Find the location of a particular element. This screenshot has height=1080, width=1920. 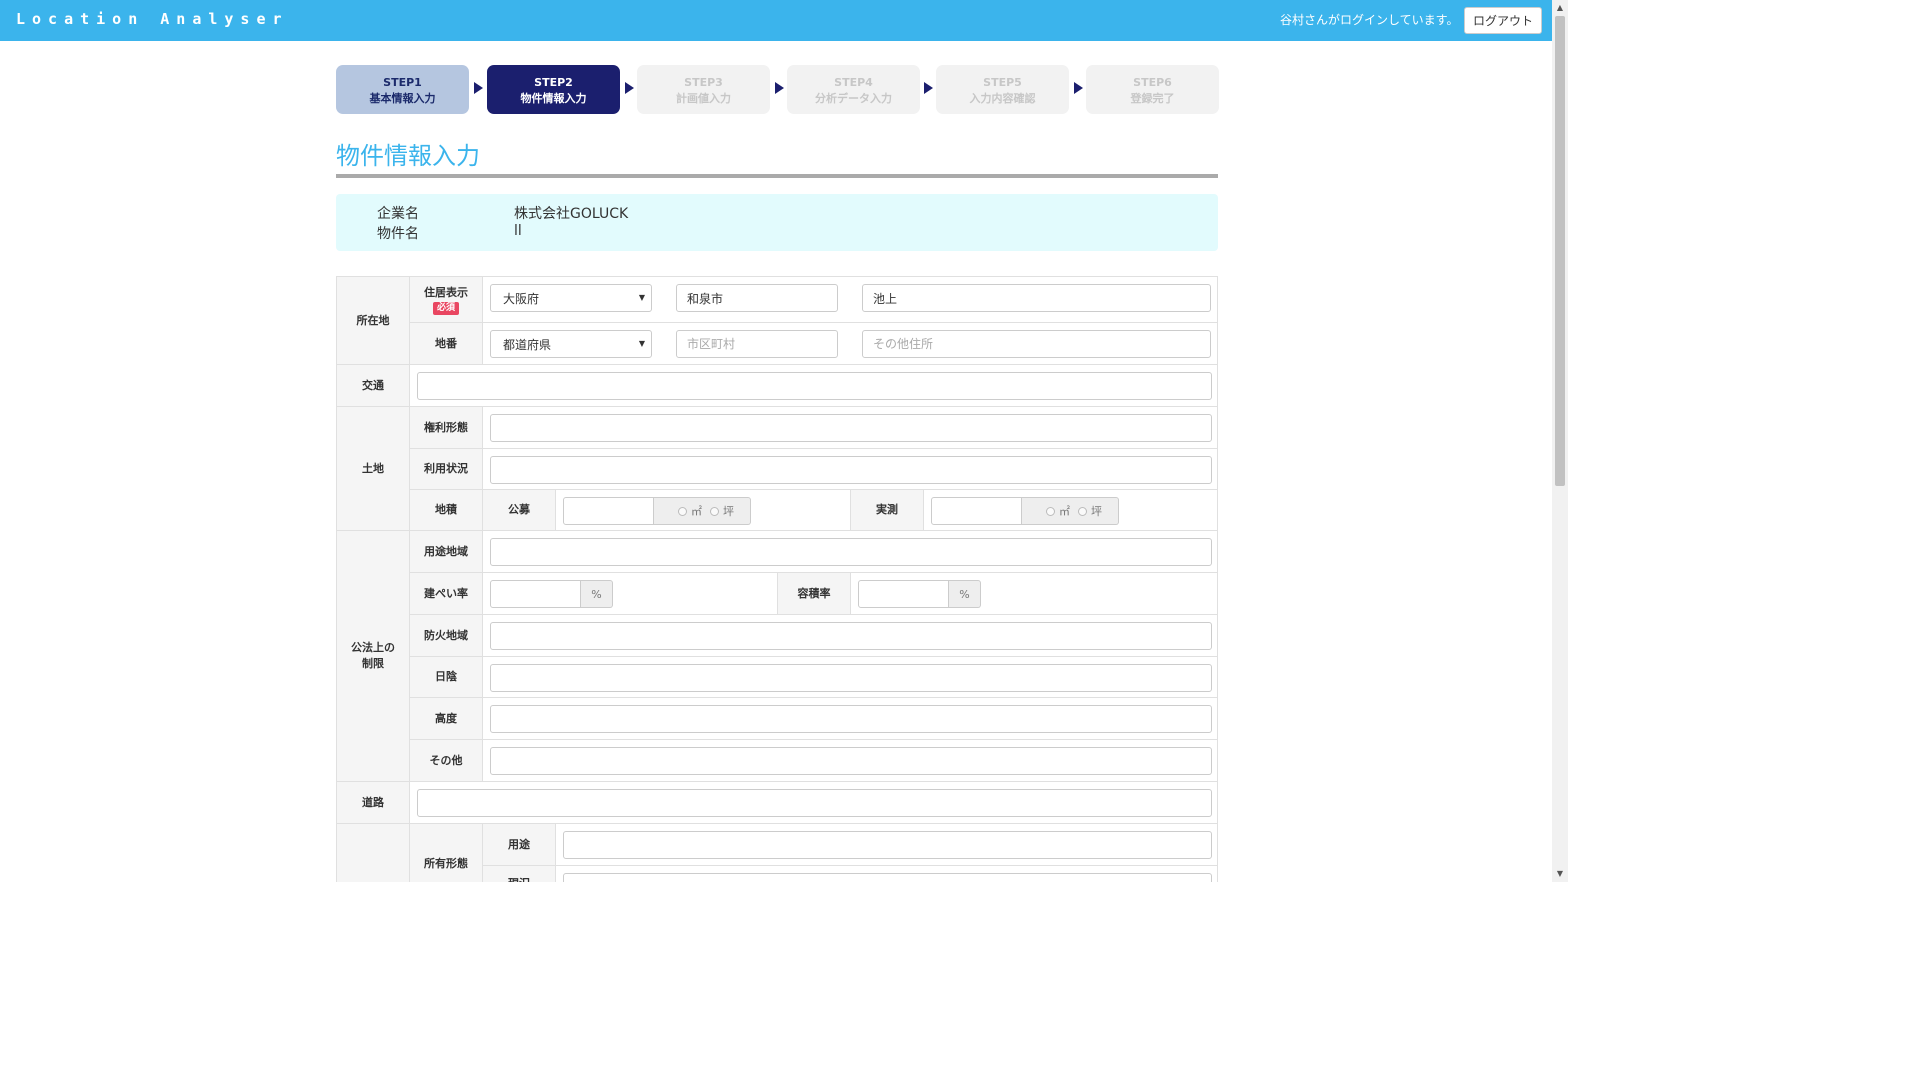

legal-label-text: 公法上の制限 is located at coordinates (373, 655).